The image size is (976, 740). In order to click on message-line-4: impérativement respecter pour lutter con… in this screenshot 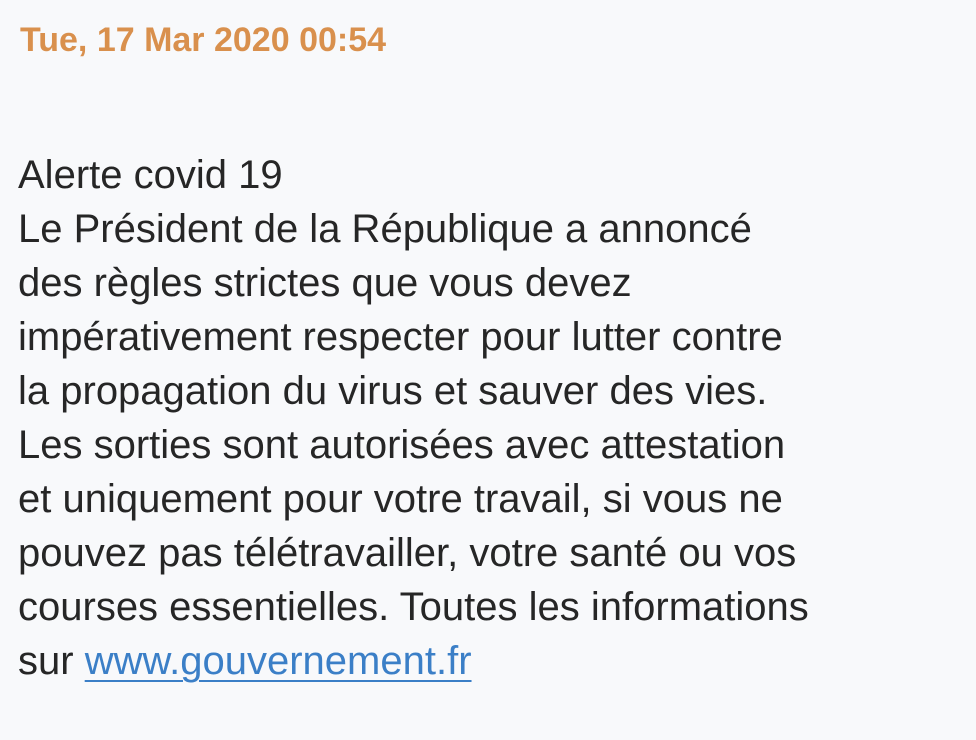, I will do `click(400, 337)`.